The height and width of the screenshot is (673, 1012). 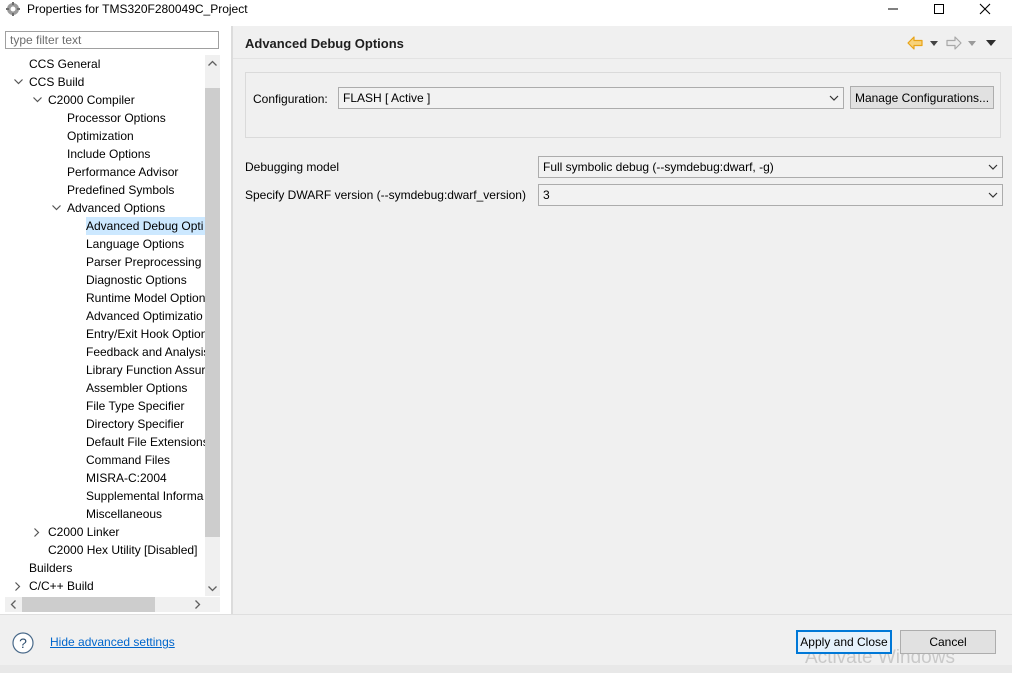 I want to click on back-arrow-icon, so click(x=915, y=43).